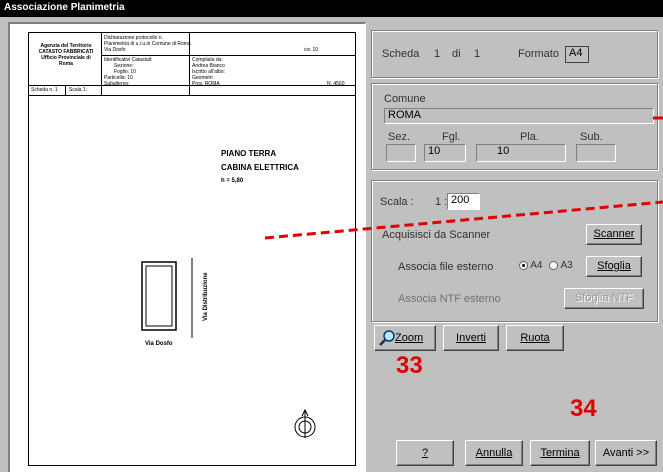 The height and width of the screenshot is (472, 663). What do you see at coordinates (463, 220) in the screenshot?
I see `annotation-dashed-line` at bounding box center [463, 220].